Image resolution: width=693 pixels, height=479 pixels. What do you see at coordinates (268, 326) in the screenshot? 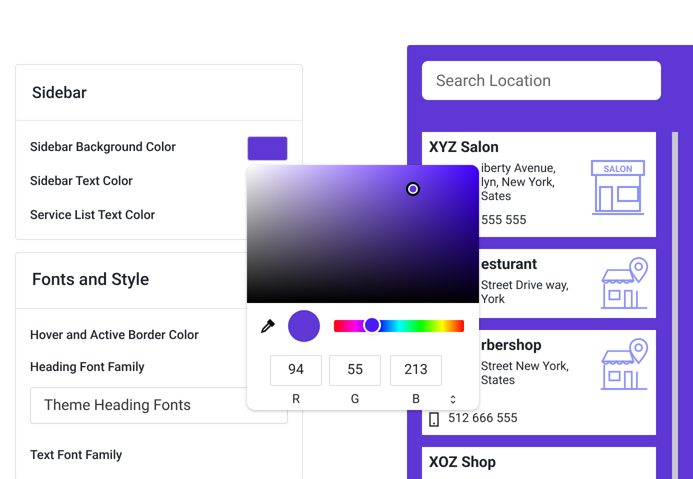
I see `eyedropper-icon` at bounding box center [268, 326].